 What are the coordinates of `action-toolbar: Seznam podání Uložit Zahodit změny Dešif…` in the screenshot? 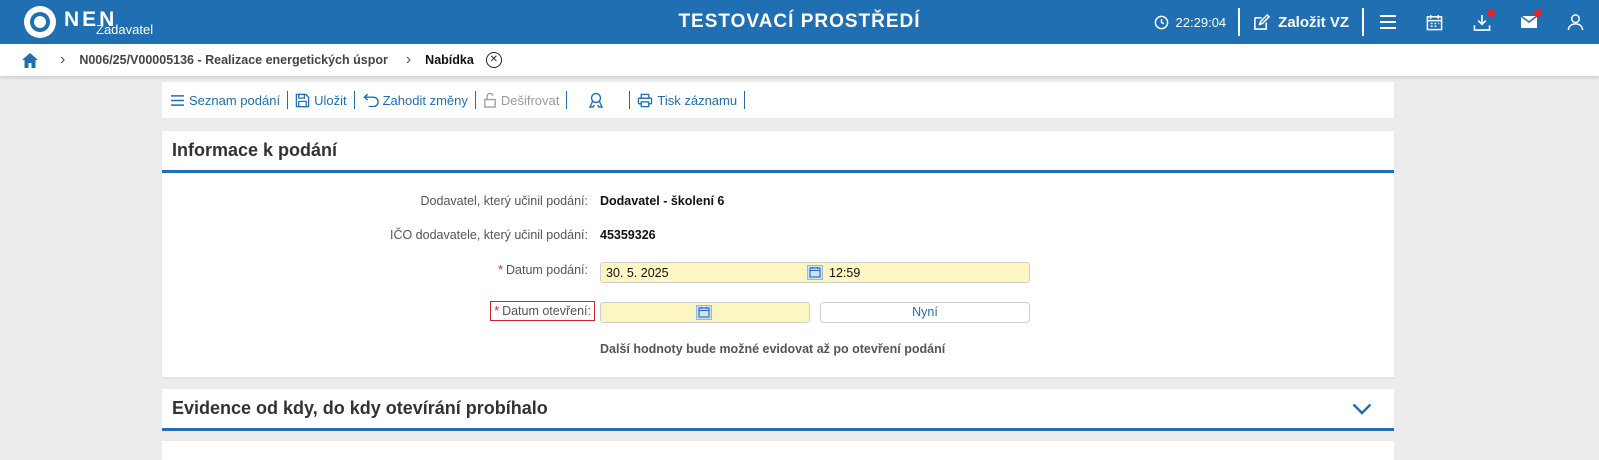 It's located at (778, 100).